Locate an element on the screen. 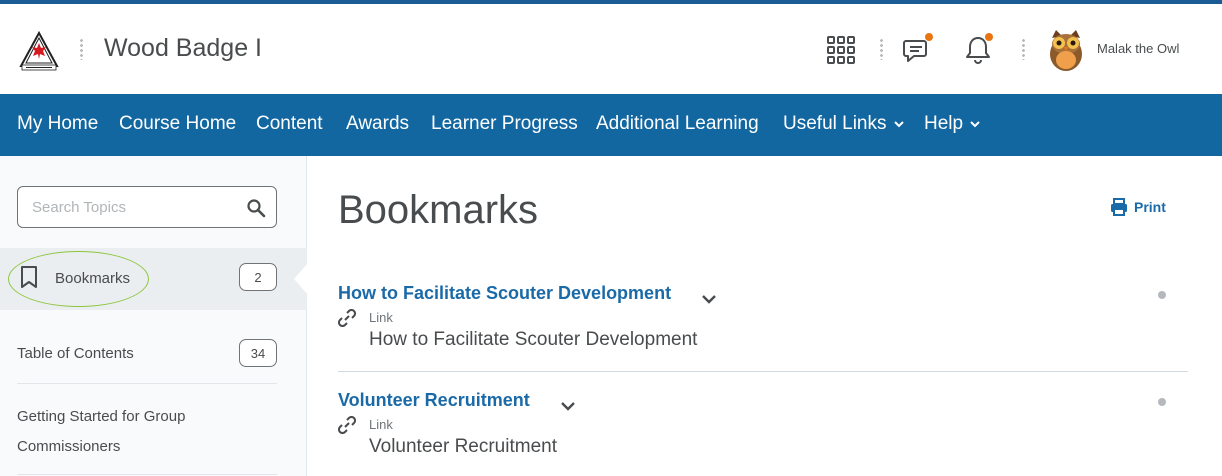  owl-icon is located at coordinates (1066, 50).